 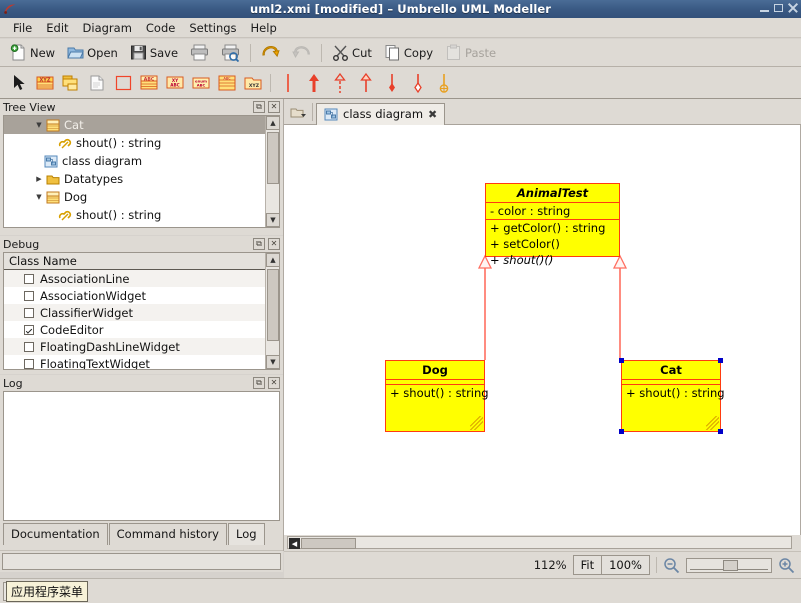 I want to click on composition-tool-button, so click(x=418, y=83).